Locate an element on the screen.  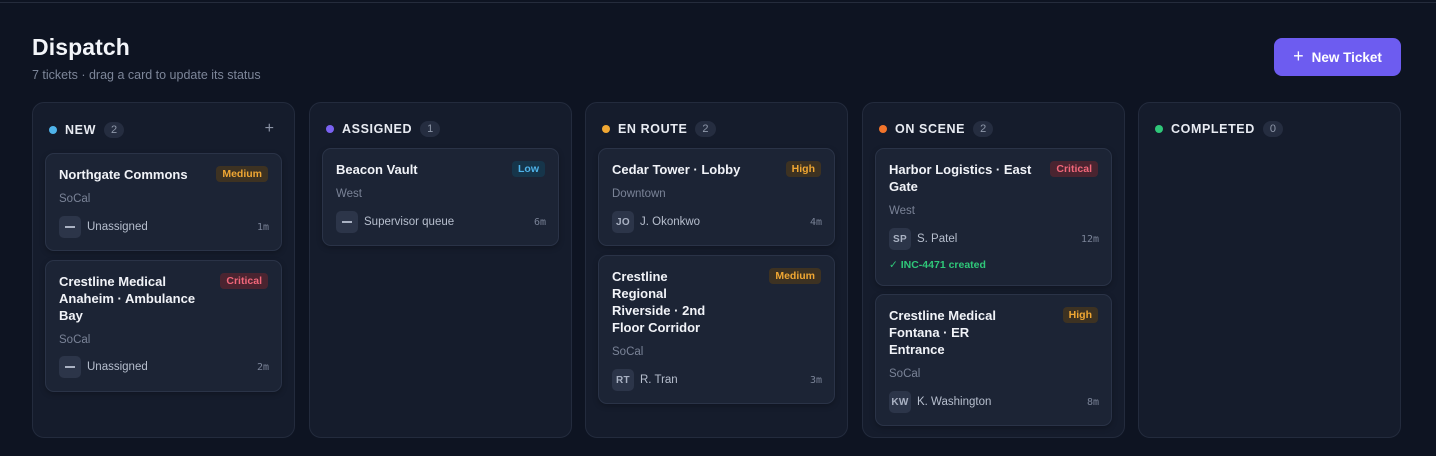
ticket-age: 8m is located at coordinates (1092, 402).